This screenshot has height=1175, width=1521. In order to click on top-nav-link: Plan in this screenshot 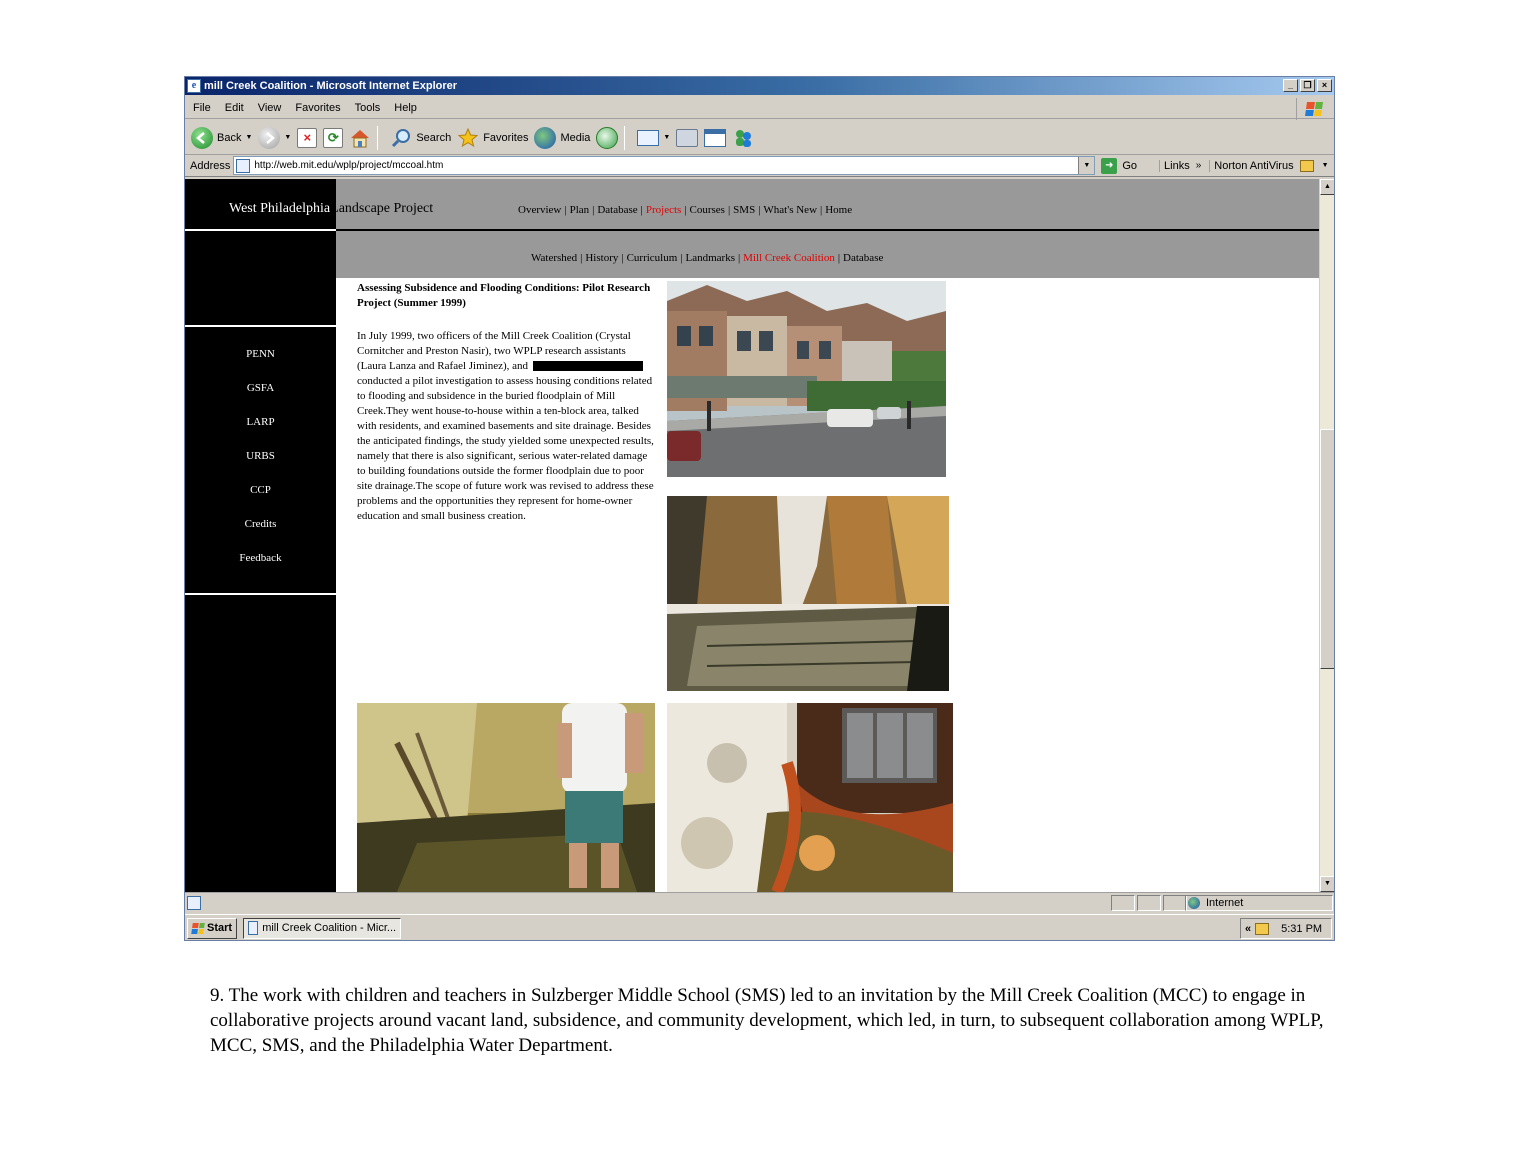, I will do `click(580, 210)`.